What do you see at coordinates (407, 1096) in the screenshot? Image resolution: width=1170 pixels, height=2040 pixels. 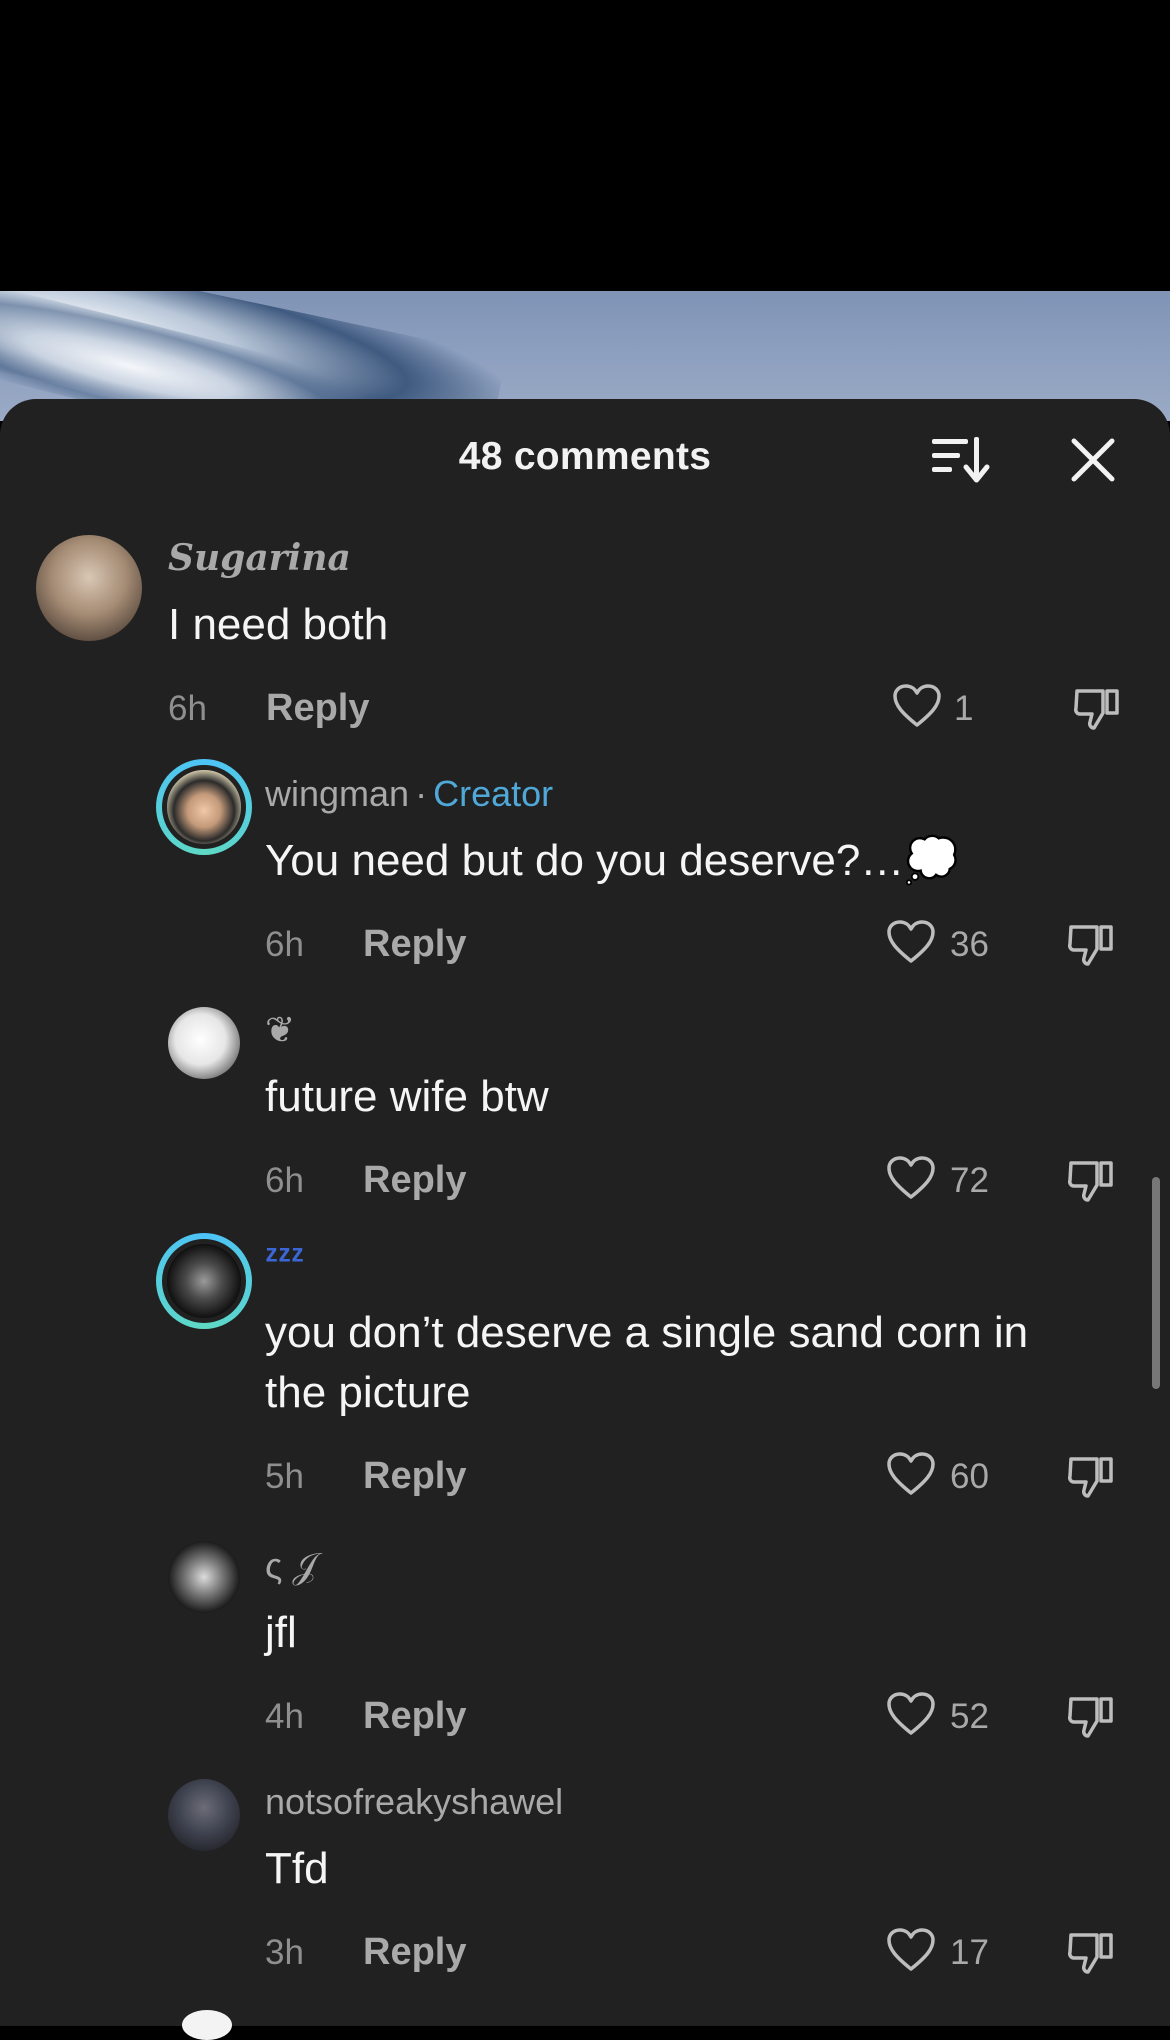 I see `comment-text: future wife btw` at bounding box center [407, 1096].